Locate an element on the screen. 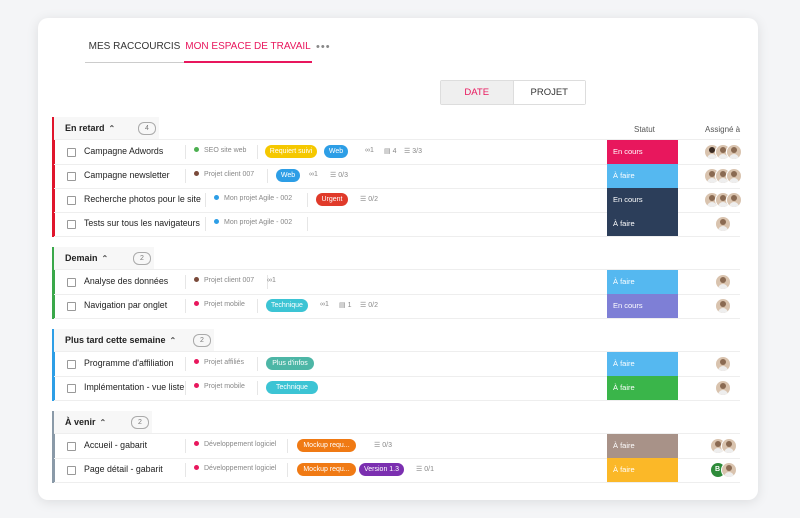 This screenshot has height=518, width=800. task-name: Recherche photos pour le site is located at coordinates (142, 199).